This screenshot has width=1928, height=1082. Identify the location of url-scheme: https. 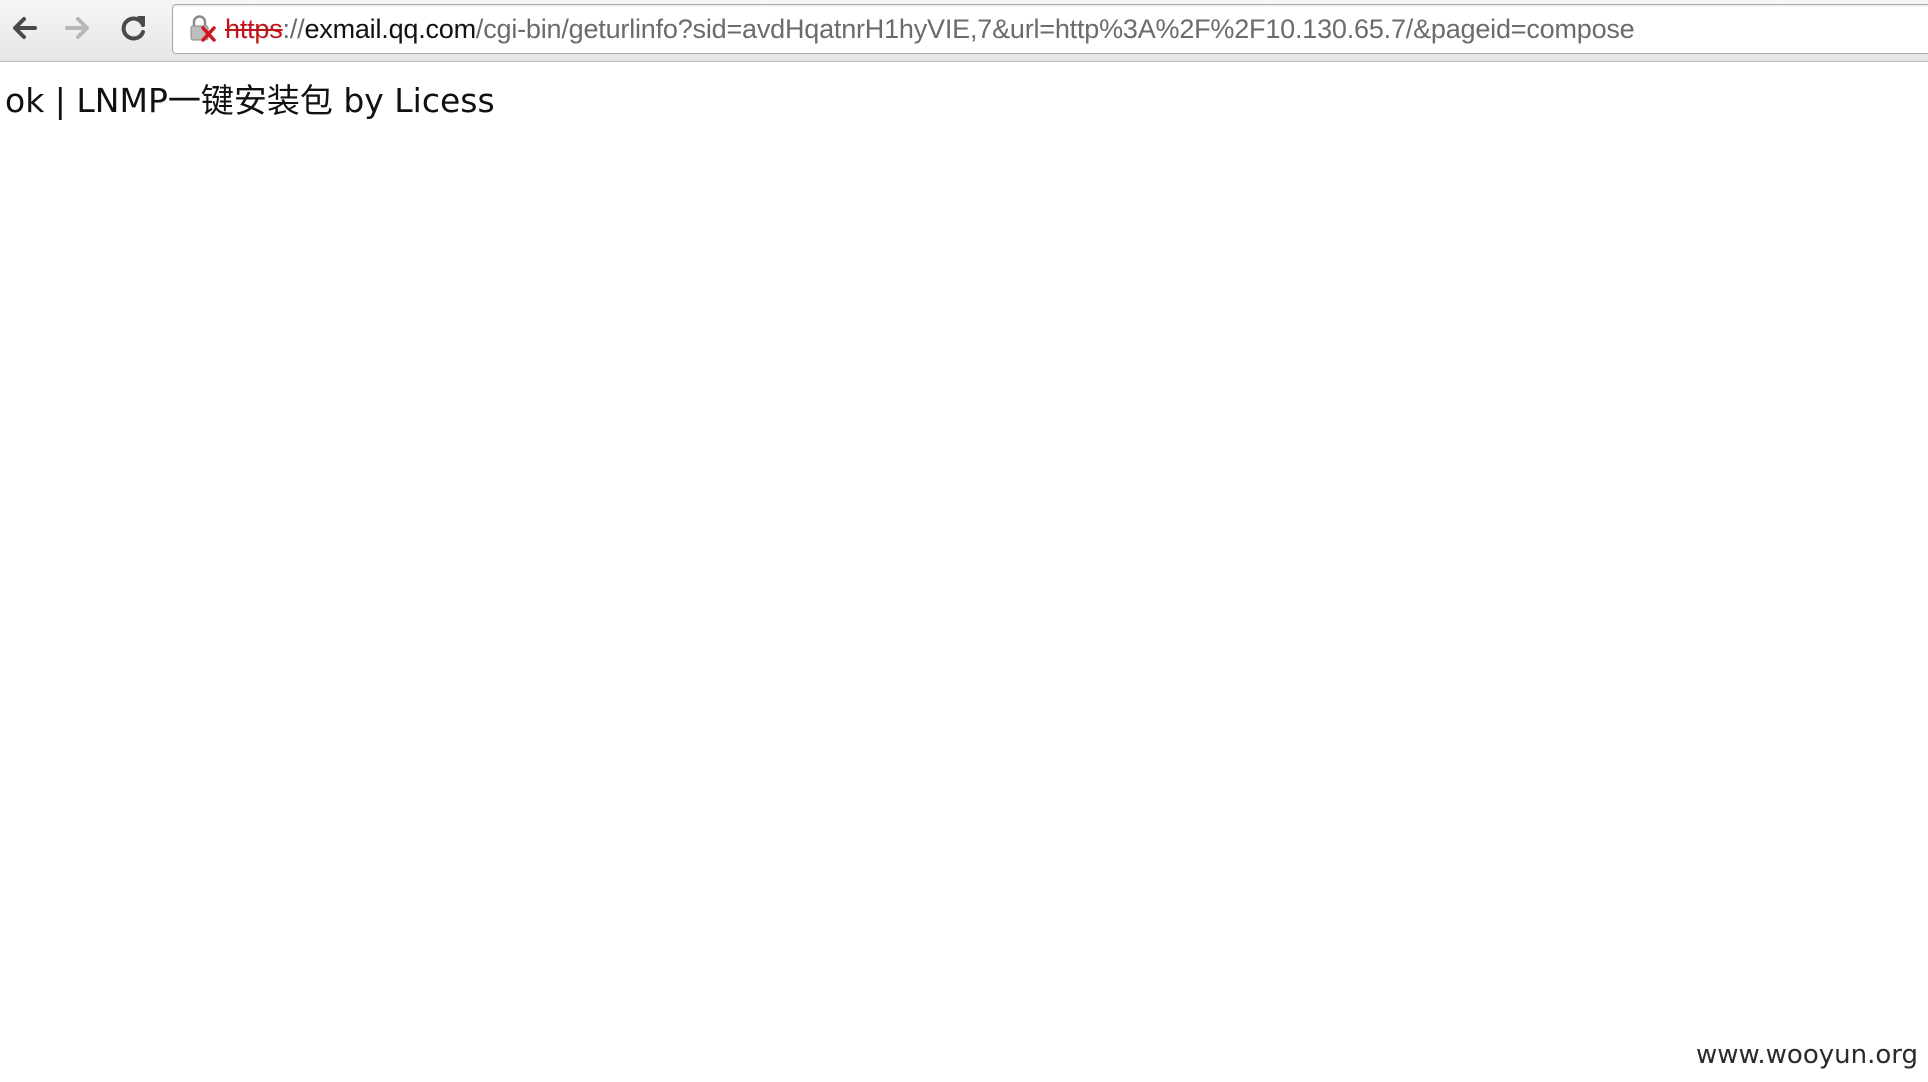
(254, 28).